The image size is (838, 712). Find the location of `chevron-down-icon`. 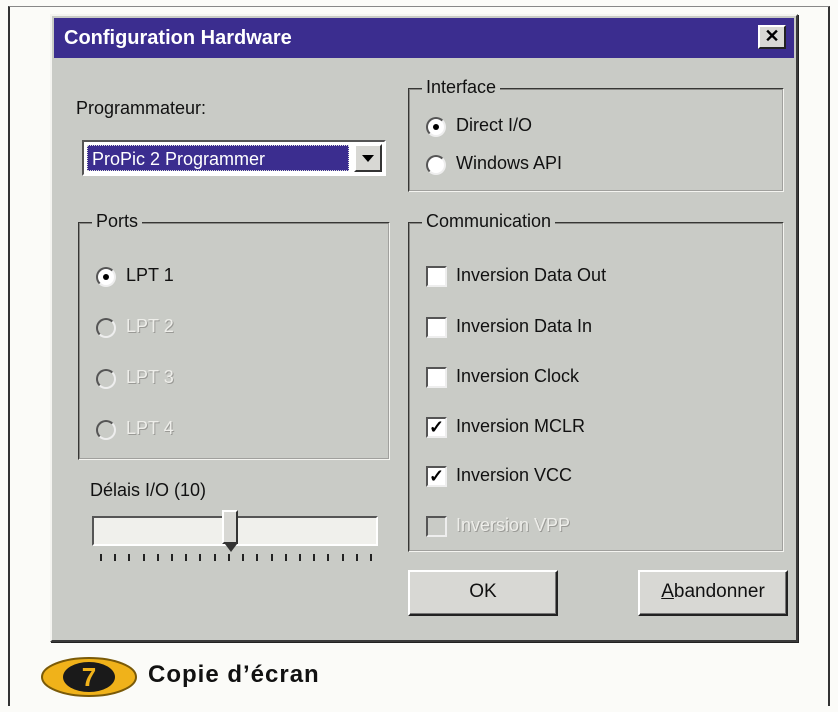

chevron-down-icon is located at coordinates (368, 158).